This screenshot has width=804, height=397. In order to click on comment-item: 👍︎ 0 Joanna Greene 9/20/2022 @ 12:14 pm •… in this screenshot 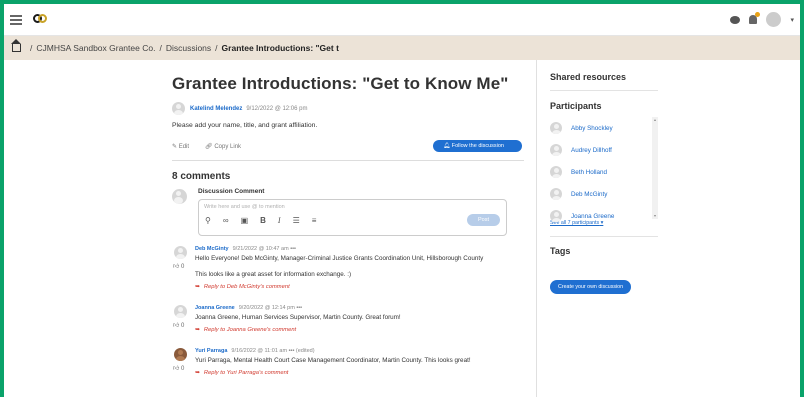, I will do `click(348, 319)`.